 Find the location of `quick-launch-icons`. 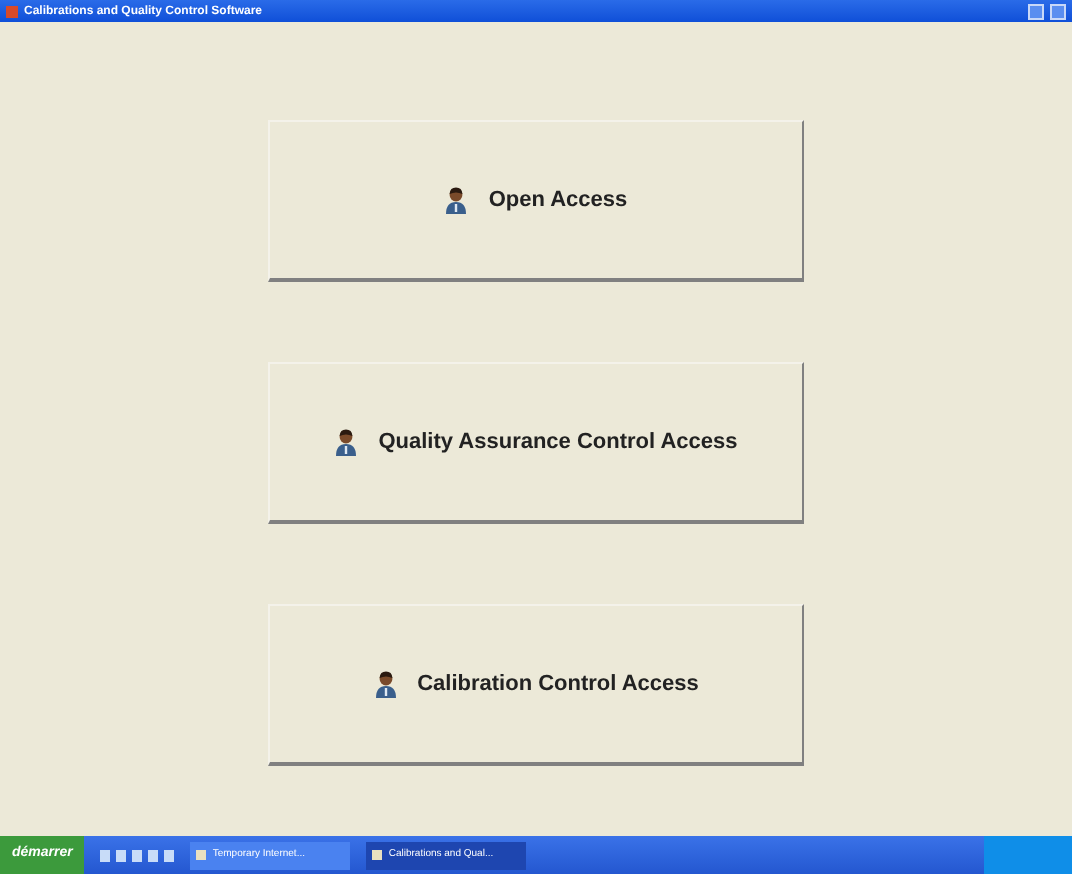

quick-launch-icons is located at coordinates (137, 855).